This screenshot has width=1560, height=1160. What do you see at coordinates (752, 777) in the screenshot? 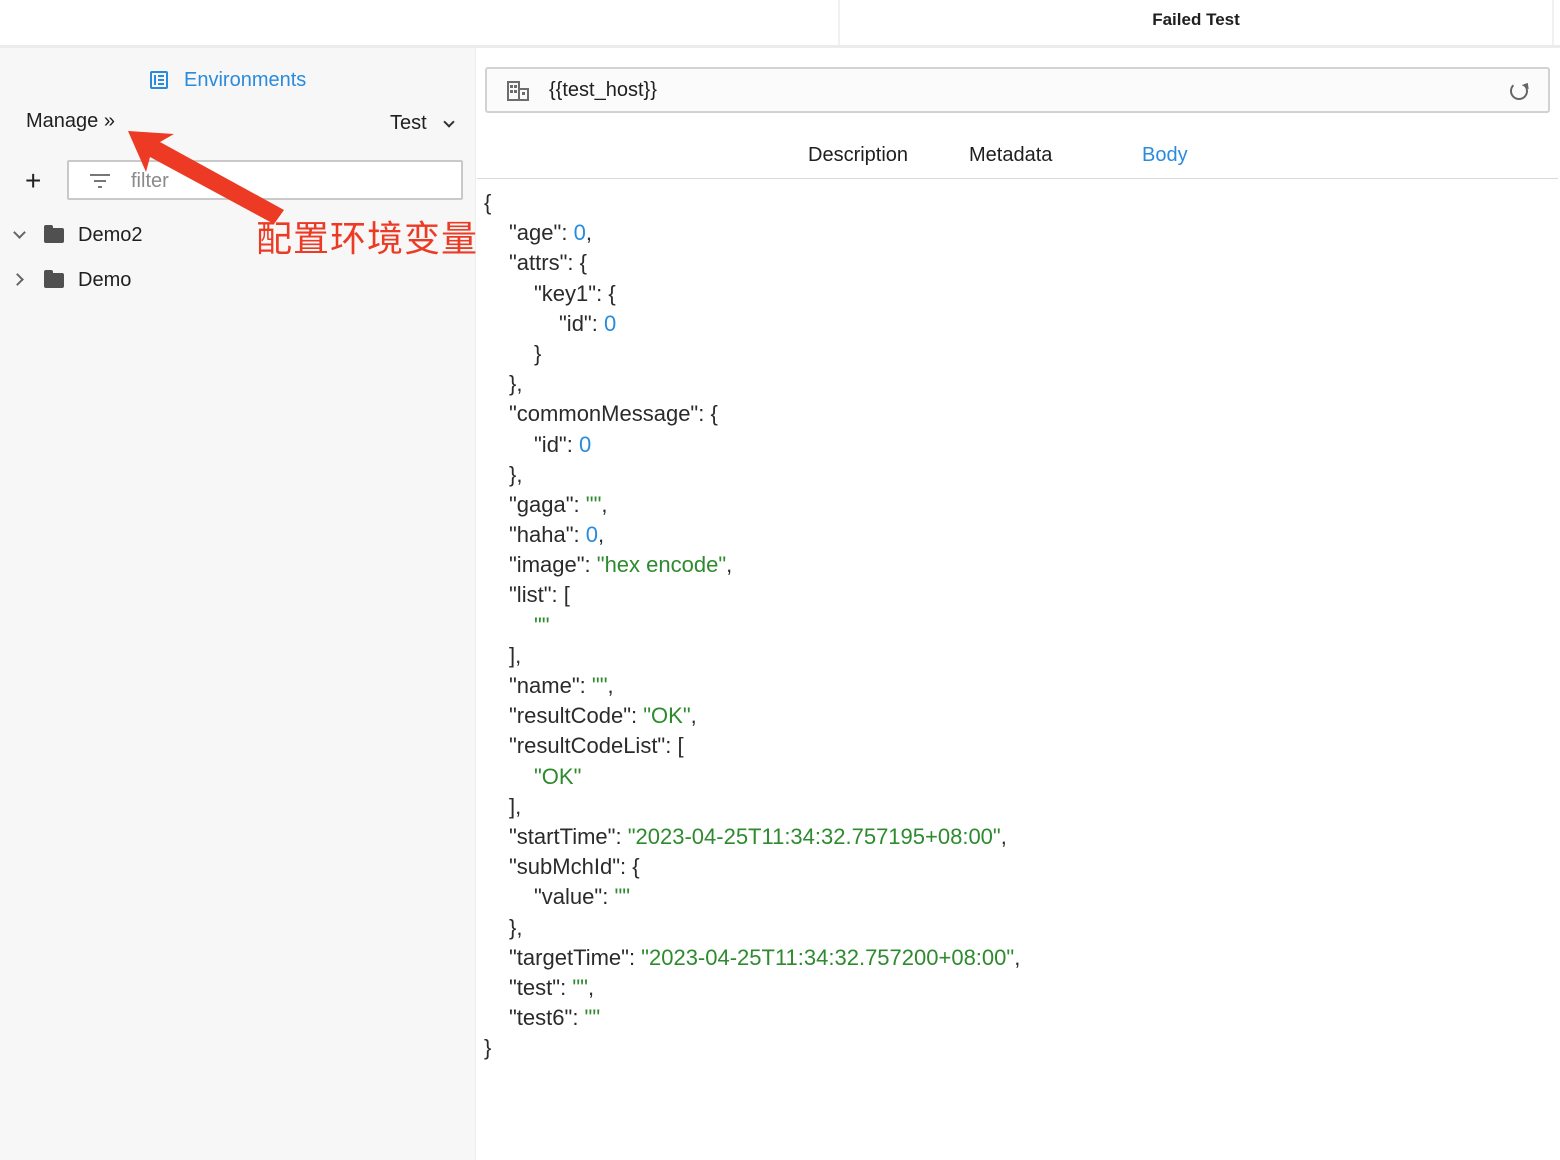
I see `json-line: "OK"` at bounding box center [752, 777].